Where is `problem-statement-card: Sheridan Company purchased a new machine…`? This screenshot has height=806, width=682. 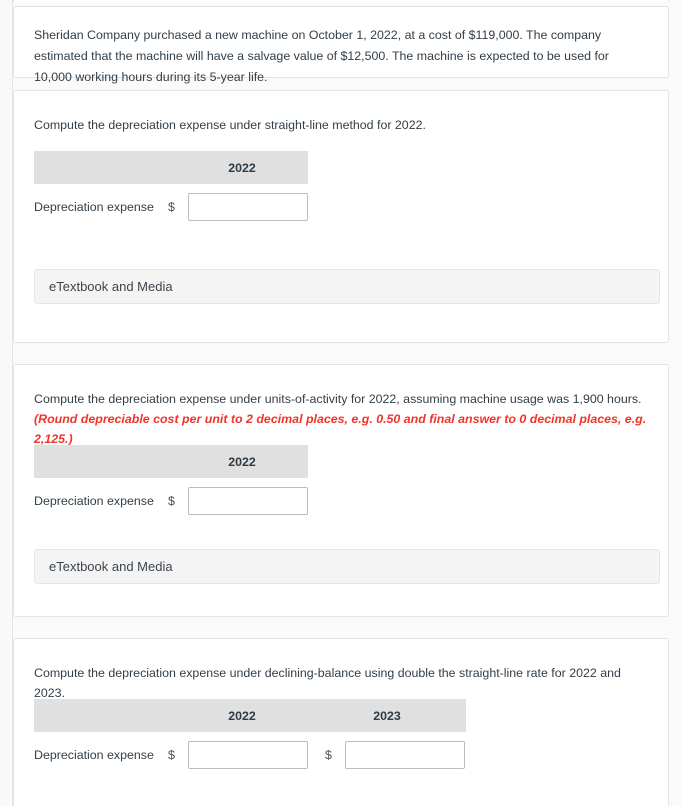 problem-statement-card: Sheridan Company purchased a new machine… is located at coordinates (341, 45).